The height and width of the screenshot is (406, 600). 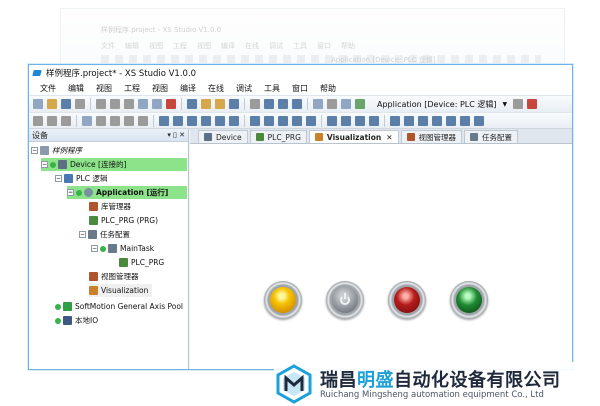 What do you see at coordinates (98, 164) in the screenshot?
I see `tree-item-label: Device [连接的]` at bounding box center [98, 164].